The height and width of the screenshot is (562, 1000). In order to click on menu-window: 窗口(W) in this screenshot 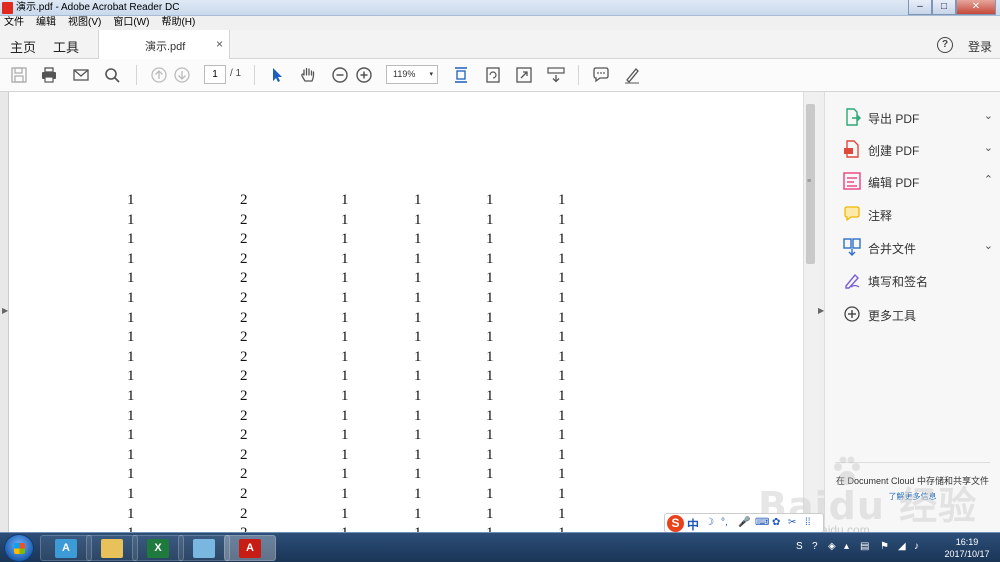, I will do `click(131, 23)`.